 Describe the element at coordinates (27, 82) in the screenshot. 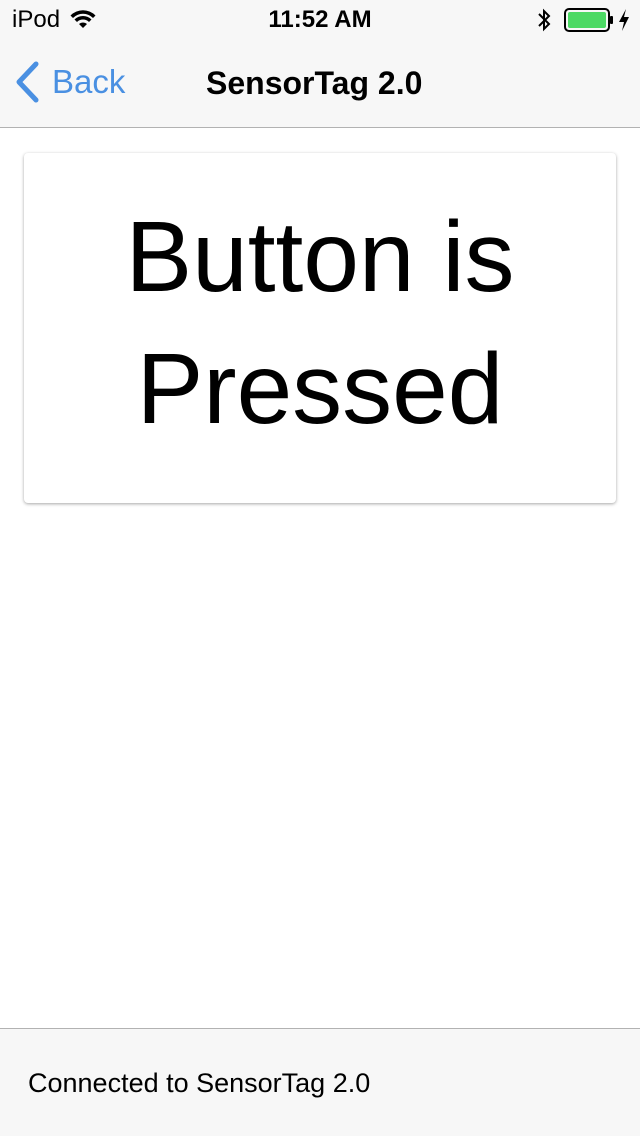

I see `chevron-left-icon` at that location.